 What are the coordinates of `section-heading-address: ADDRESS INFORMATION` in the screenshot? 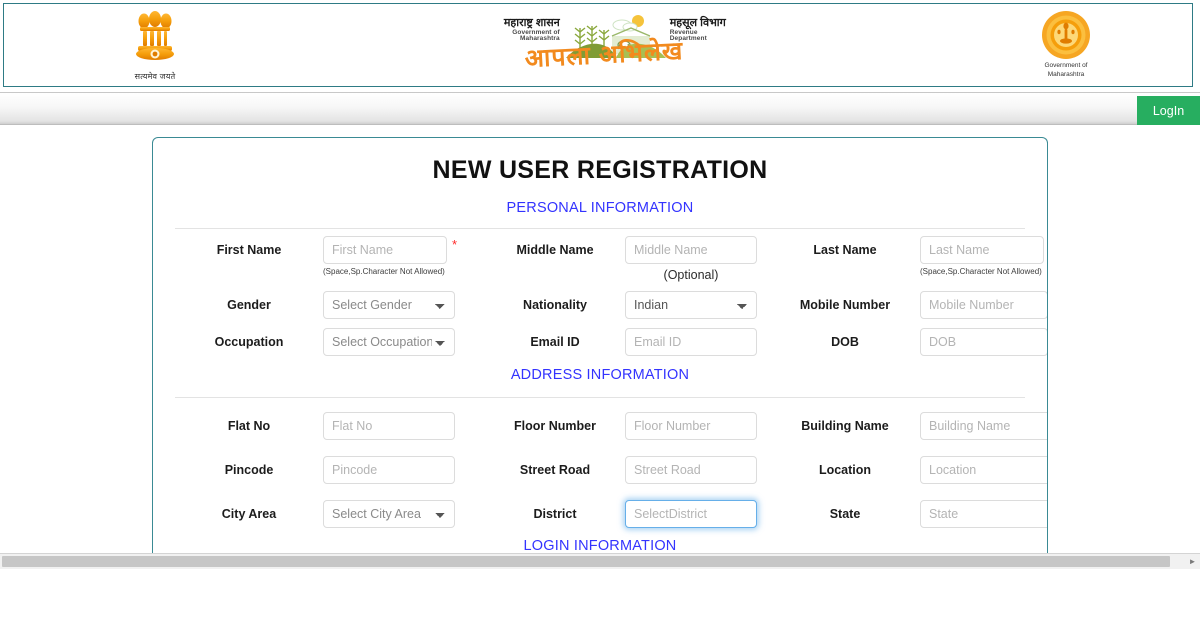 It's located at (600, 375).